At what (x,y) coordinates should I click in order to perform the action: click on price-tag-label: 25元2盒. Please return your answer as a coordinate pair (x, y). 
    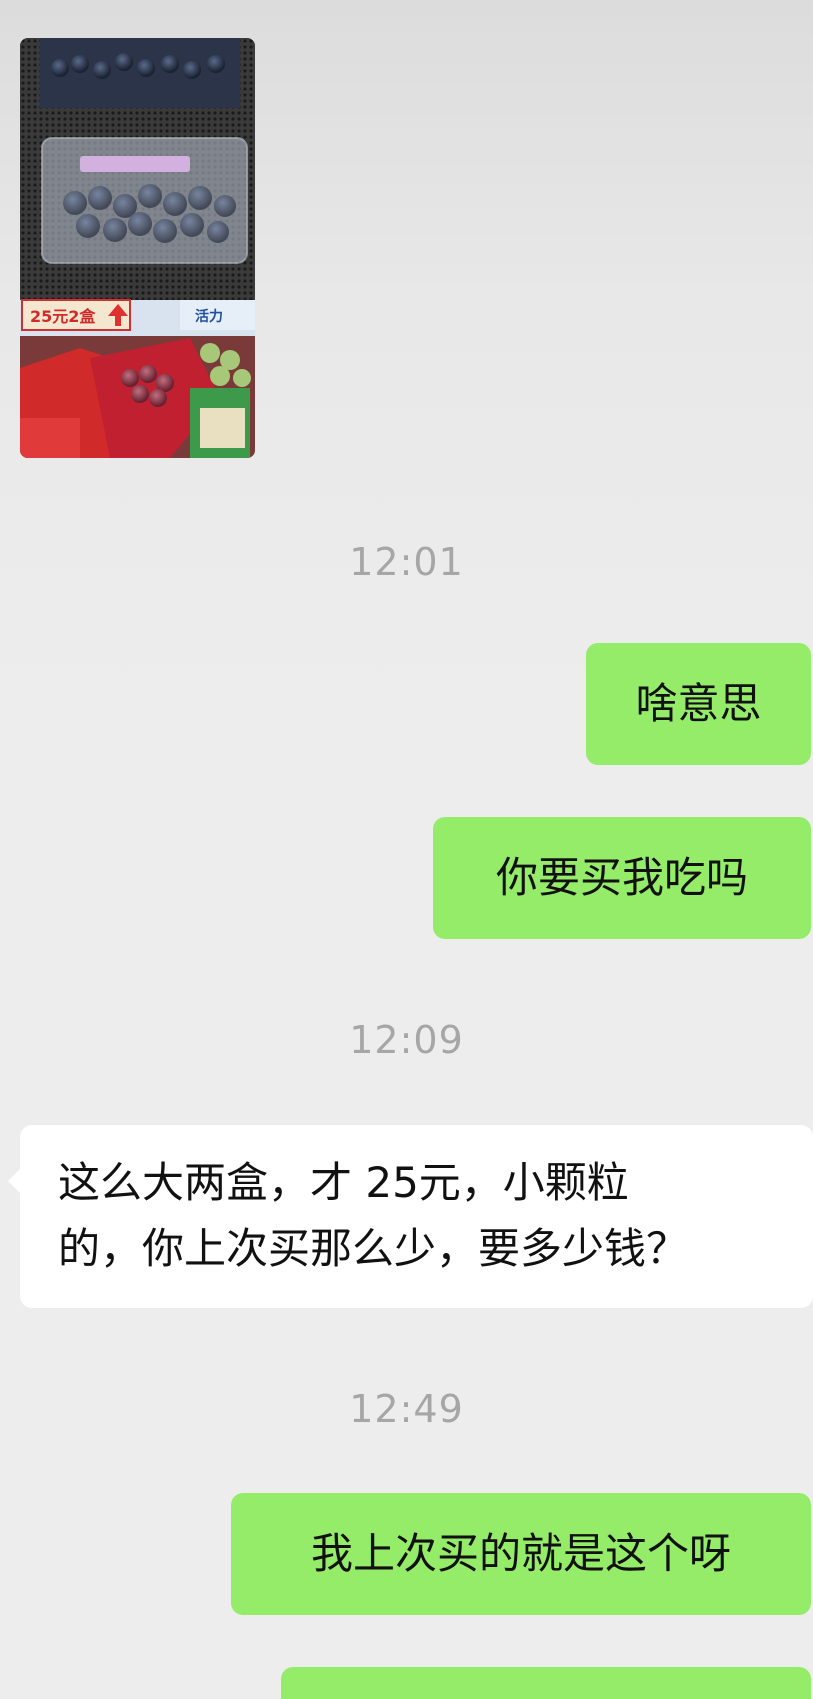
    Looking at the image, I should click on (63, 316).